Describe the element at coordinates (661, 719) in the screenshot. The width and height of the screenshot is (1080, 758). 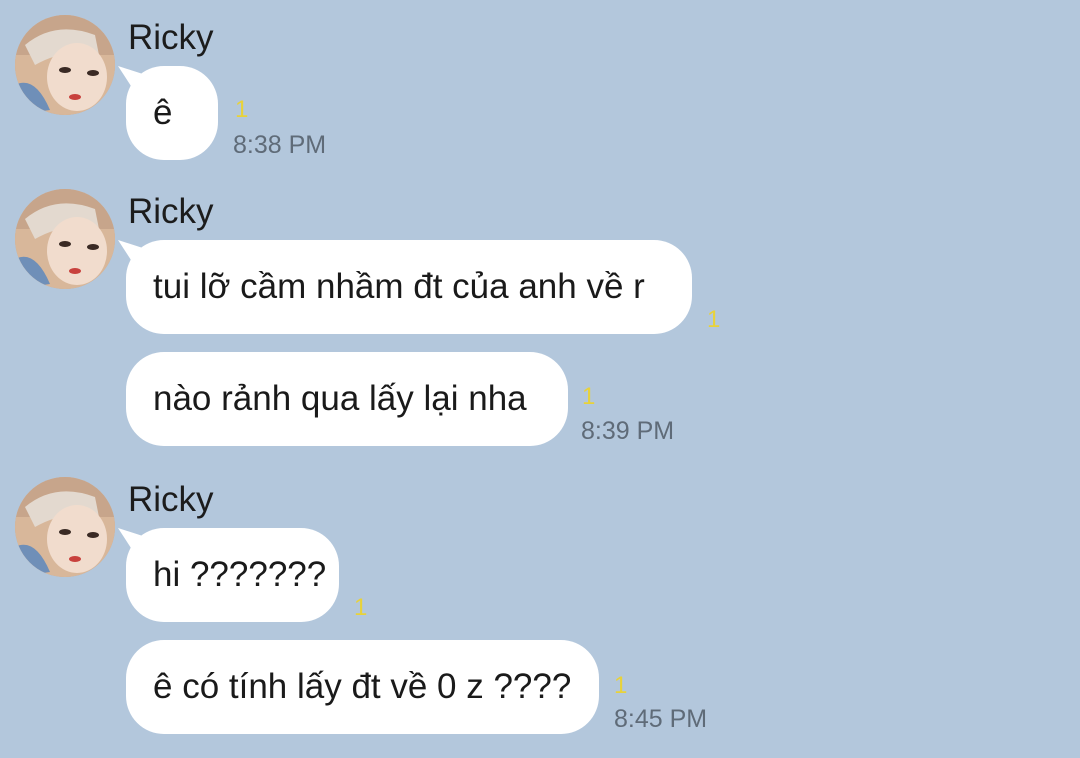
I see `message-time: 8:45 PM` at that location.